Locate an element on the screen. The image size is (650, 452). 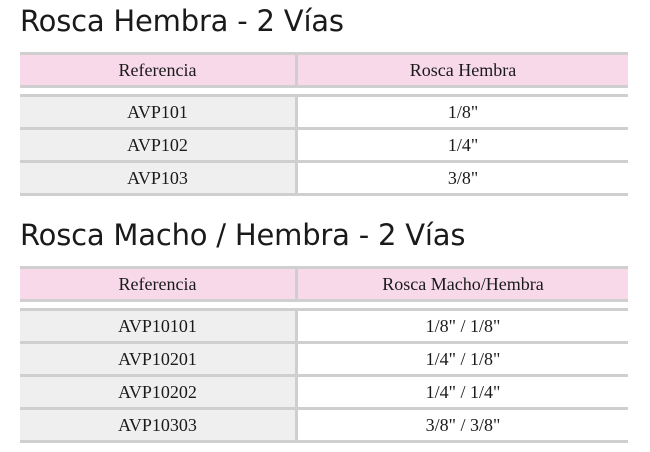
cell-referencia: AVP102 is located at coordinates (157, 145).